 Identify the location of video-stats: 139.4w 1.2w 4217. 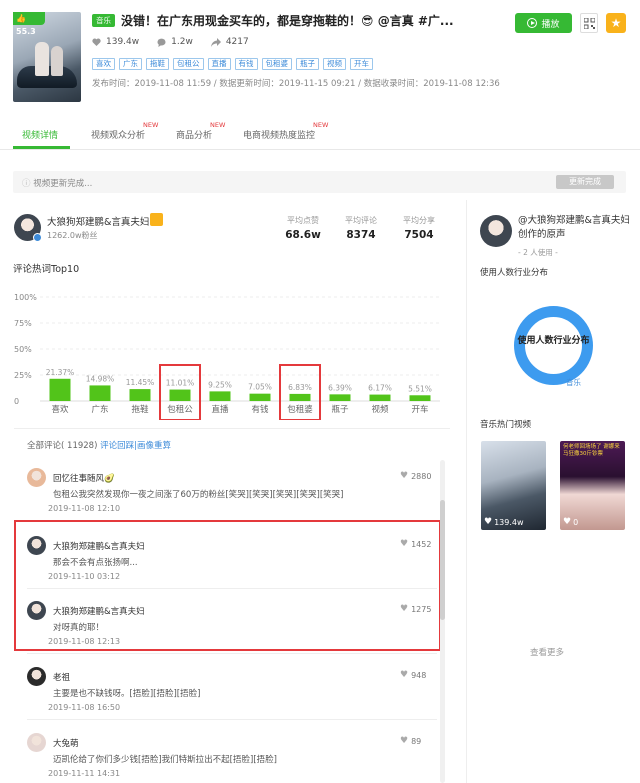
(179, 42).